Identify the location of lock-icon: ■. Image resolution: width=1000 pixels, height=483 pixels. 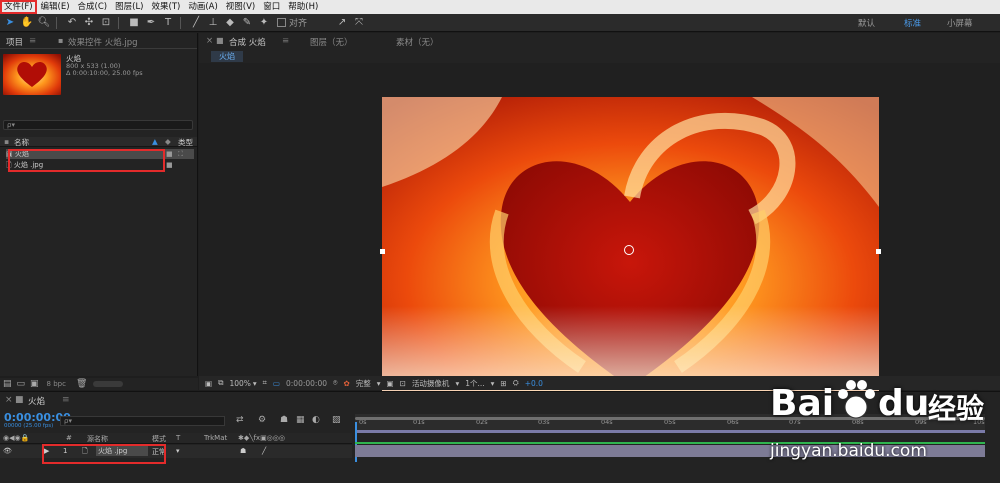
(220, 40).